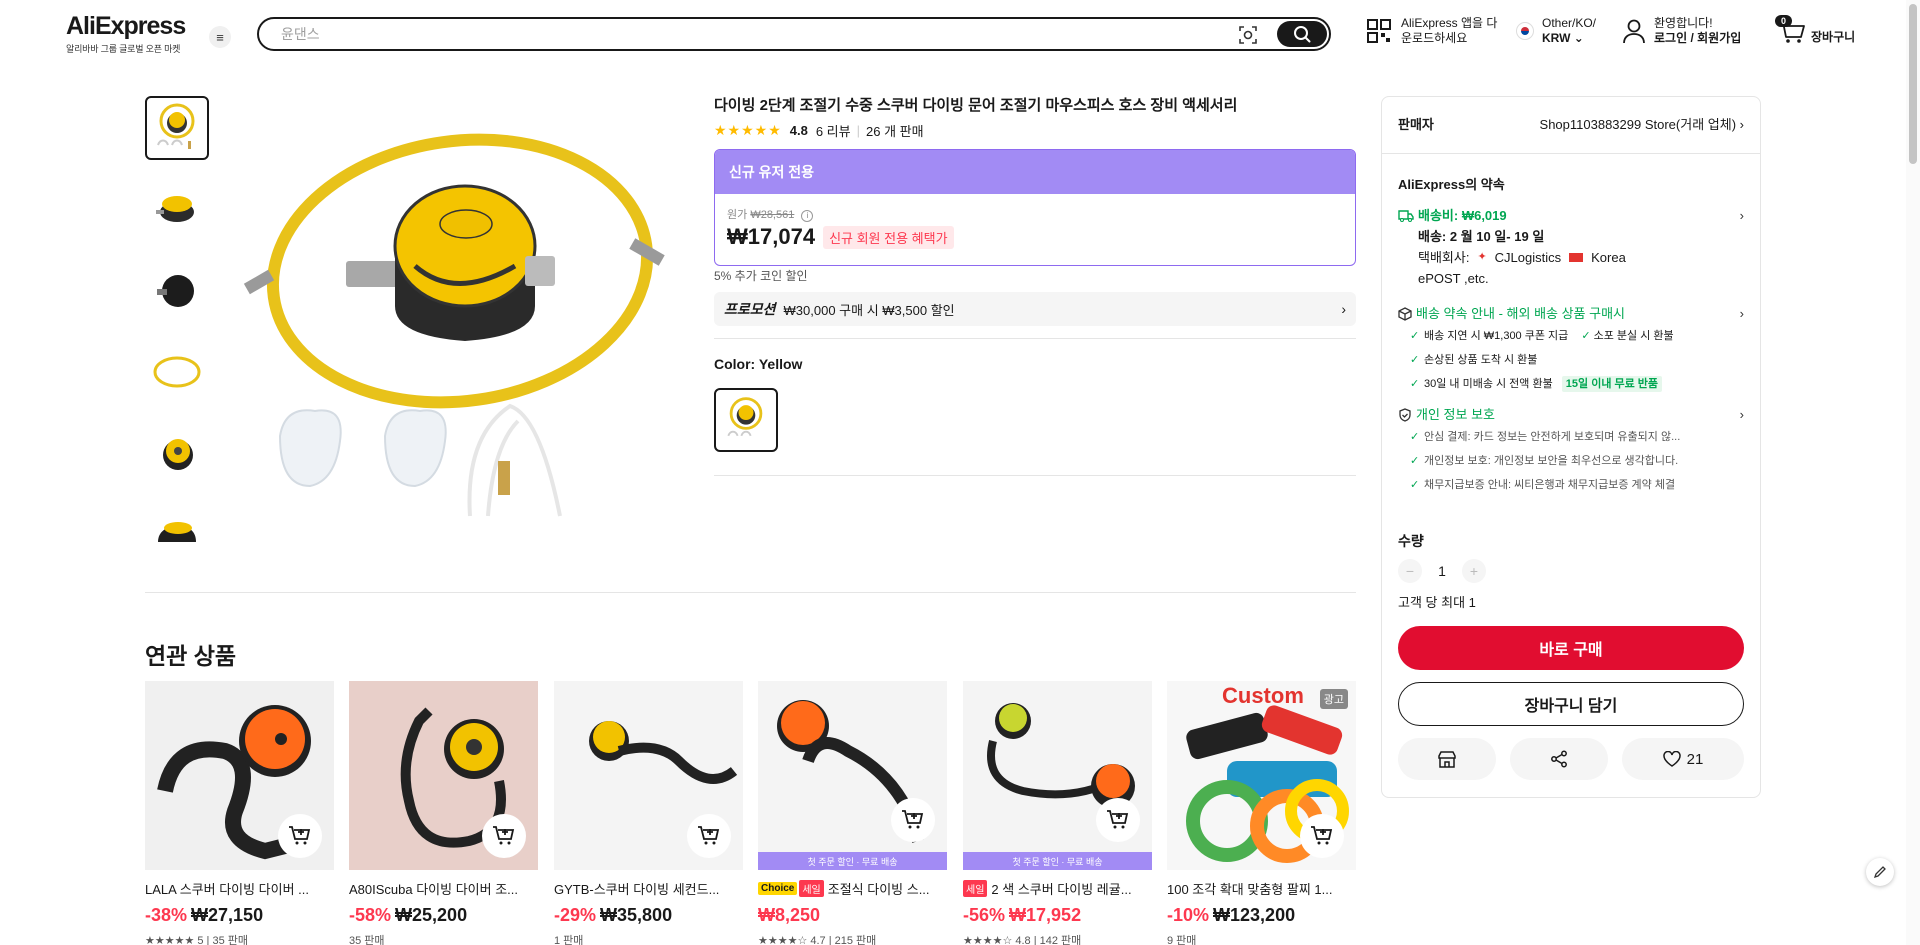 This screenshot has width=1920, height=945. I want to click on main-product-image, so click(475, 321).